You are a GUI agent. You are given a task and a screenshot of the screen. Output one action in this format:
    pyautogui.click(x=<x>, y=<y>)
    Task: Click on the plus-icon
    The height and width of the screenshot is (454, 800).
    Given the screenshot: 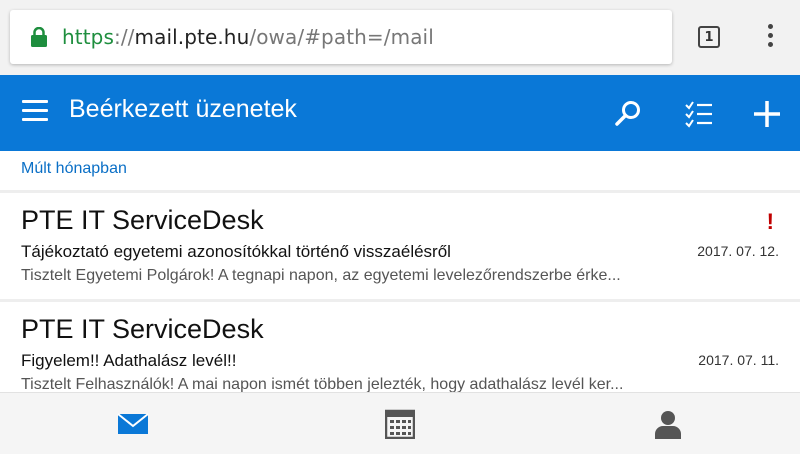 What is the action you would take?
    pyautogui.click(x=767, y=114)
    